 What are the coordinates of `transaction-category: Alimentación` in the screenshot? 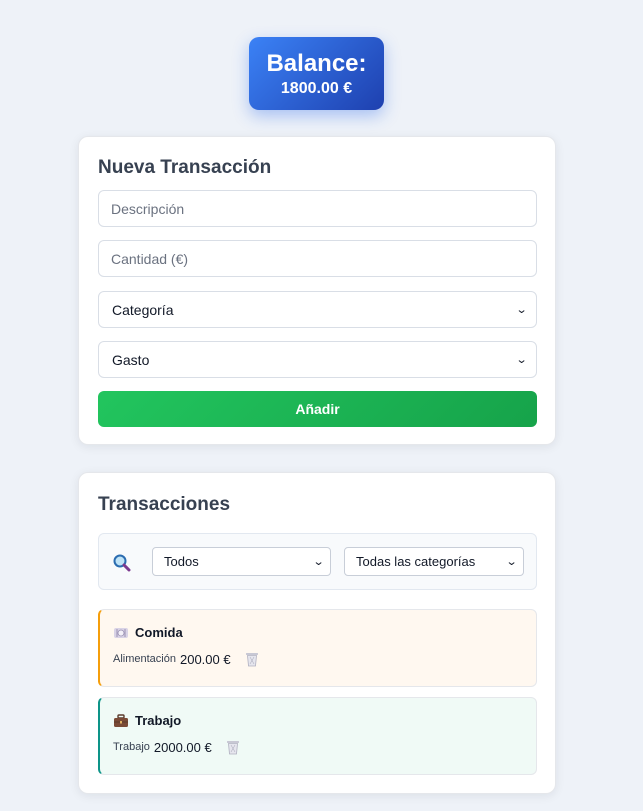 It's located at (144, 659).